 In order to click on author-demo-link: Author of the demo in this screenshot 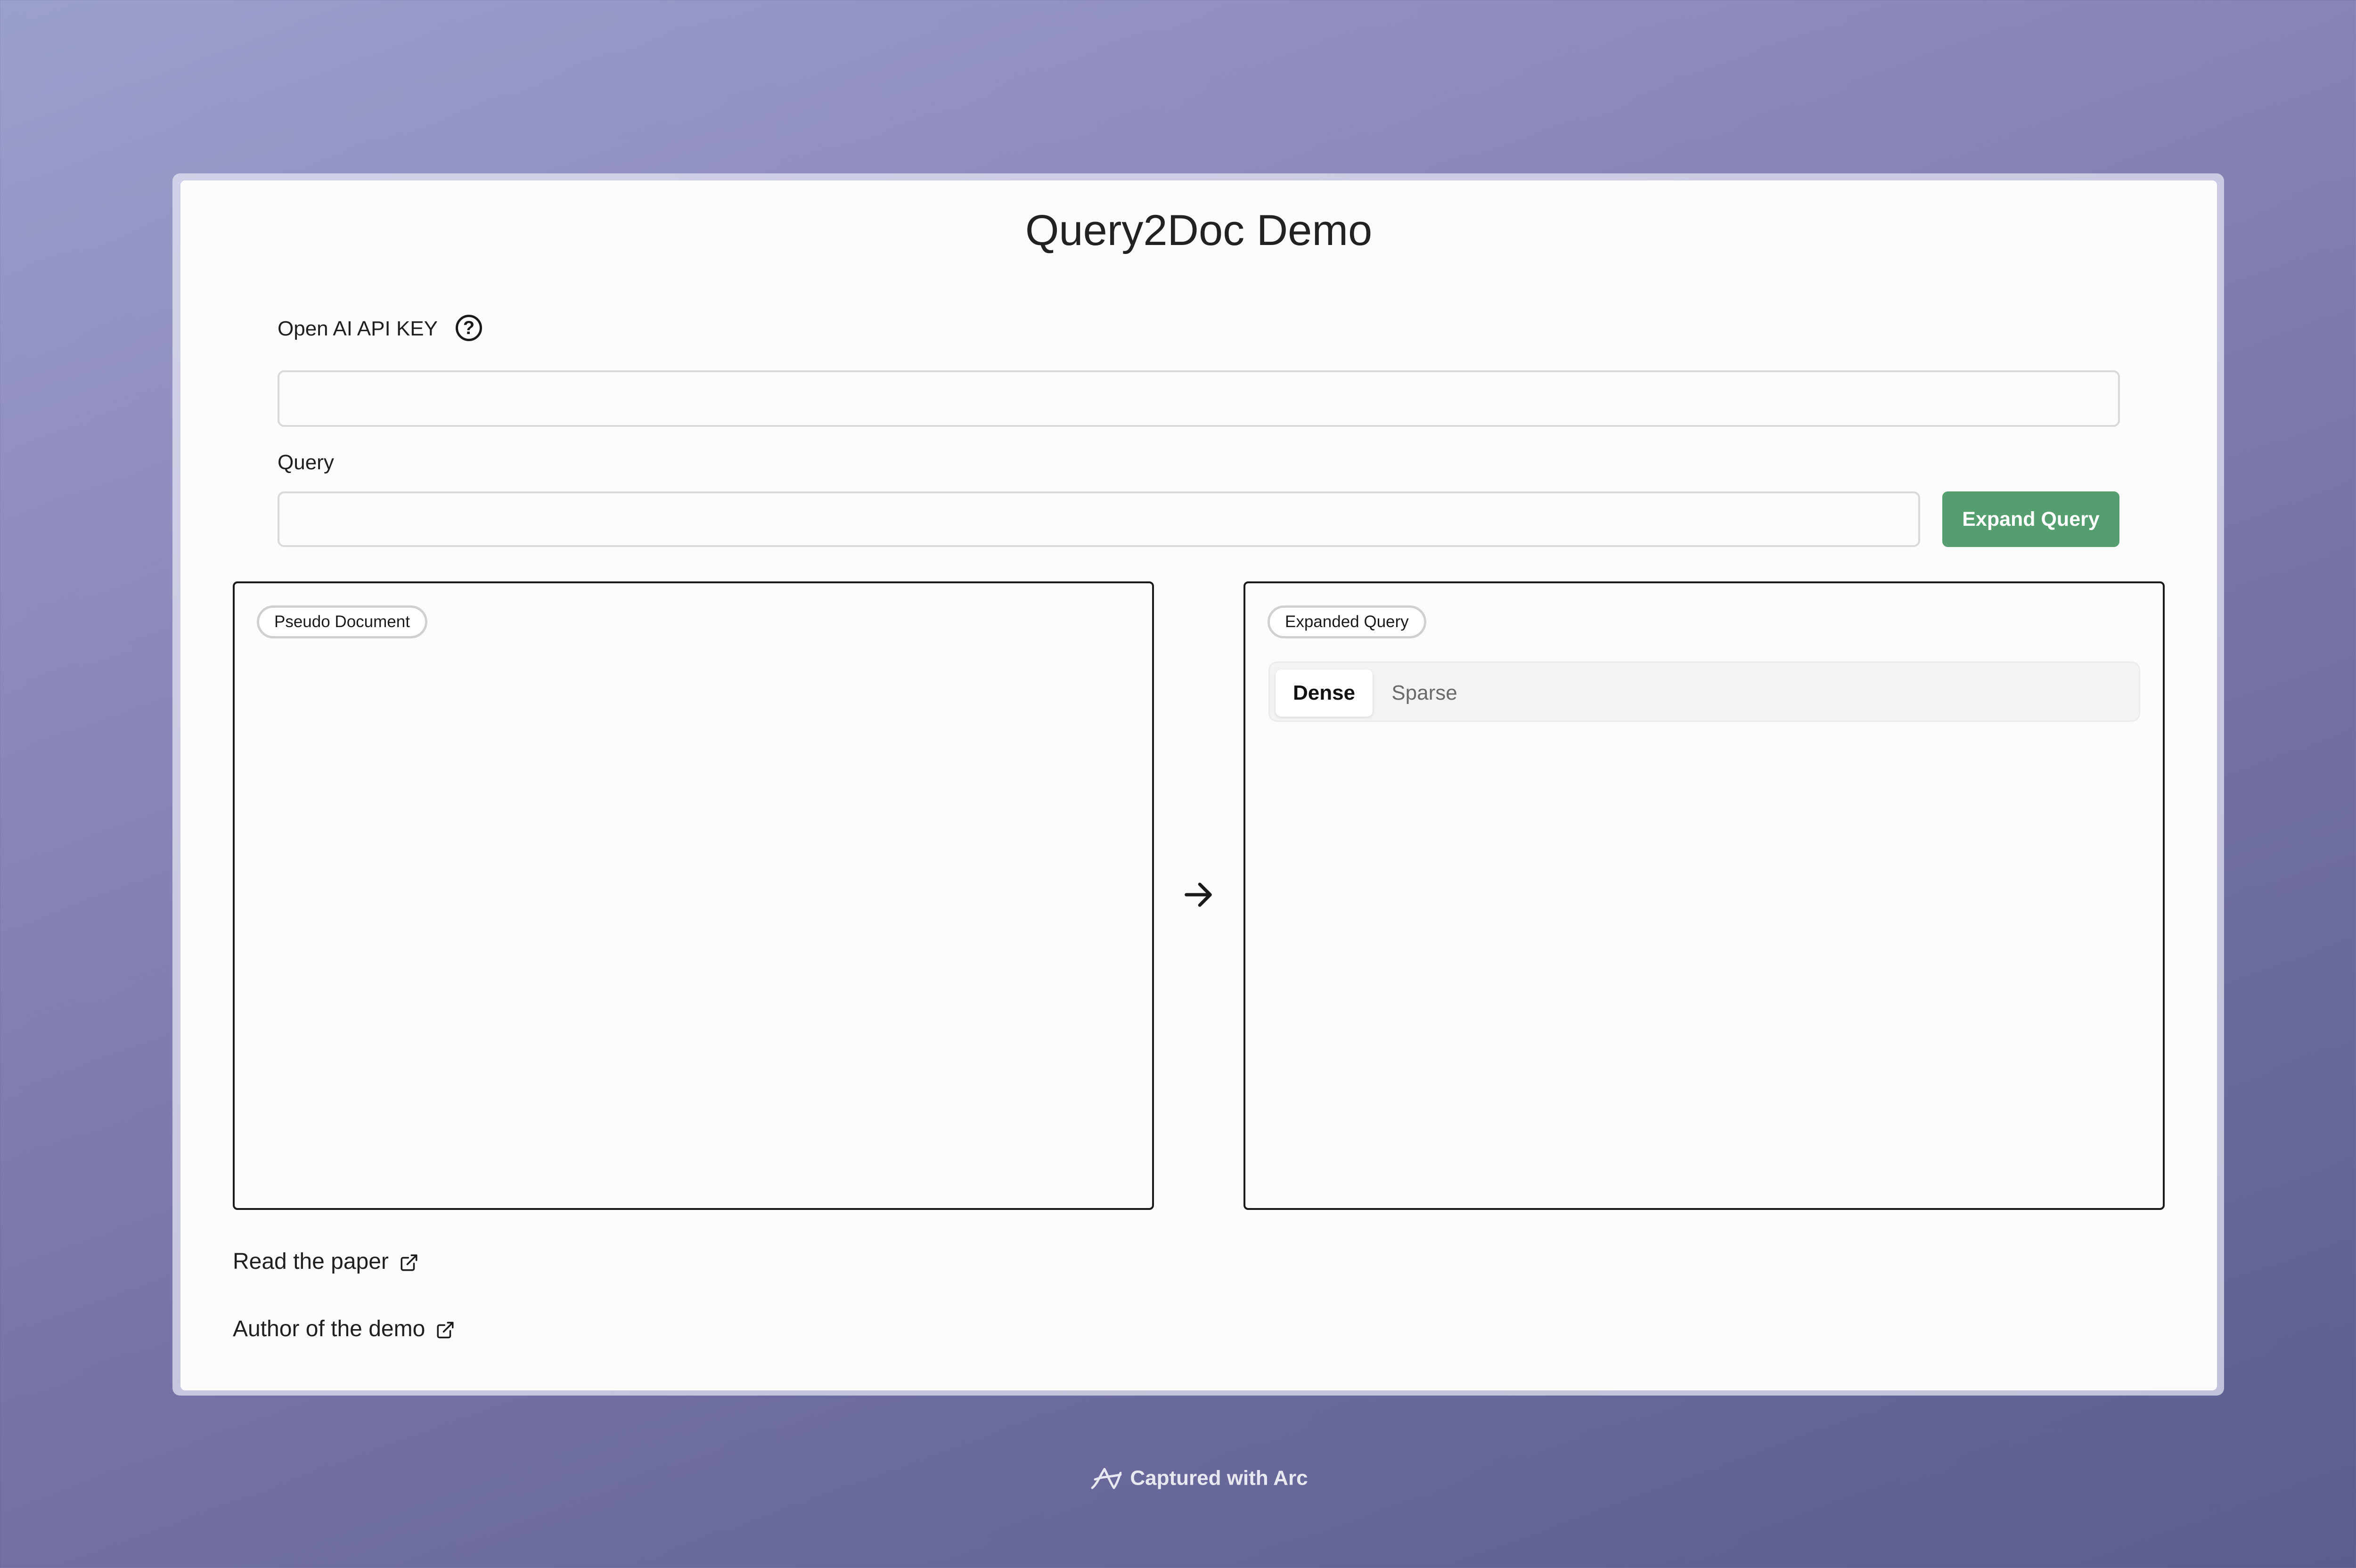, I will do `click(344, 1329)`.